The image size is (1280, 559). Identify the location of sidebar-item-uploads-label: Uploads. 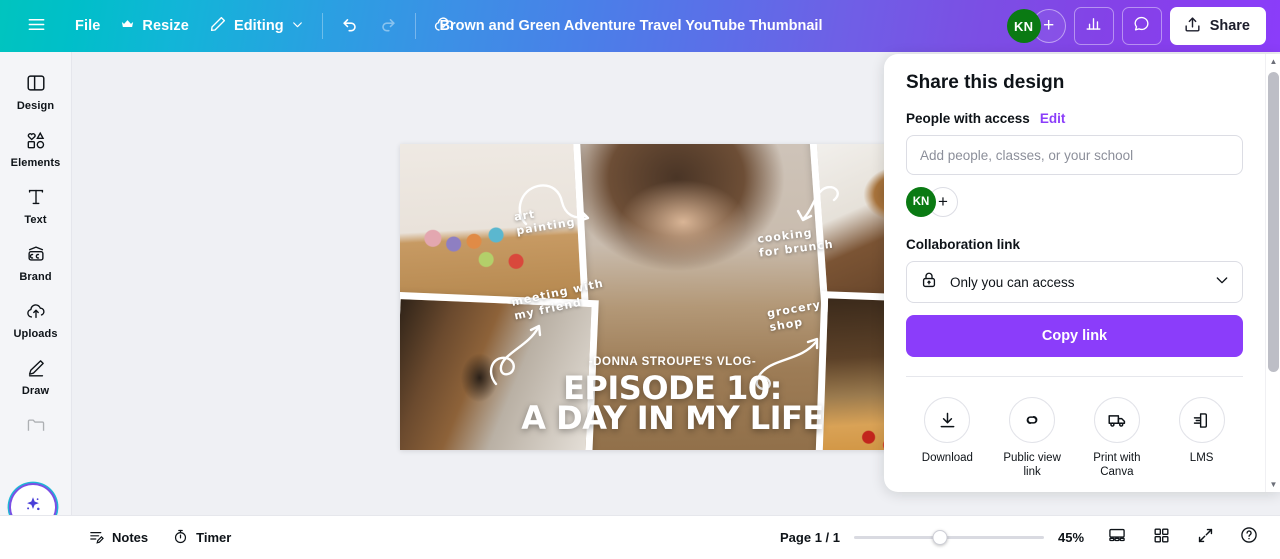
(35, 334).